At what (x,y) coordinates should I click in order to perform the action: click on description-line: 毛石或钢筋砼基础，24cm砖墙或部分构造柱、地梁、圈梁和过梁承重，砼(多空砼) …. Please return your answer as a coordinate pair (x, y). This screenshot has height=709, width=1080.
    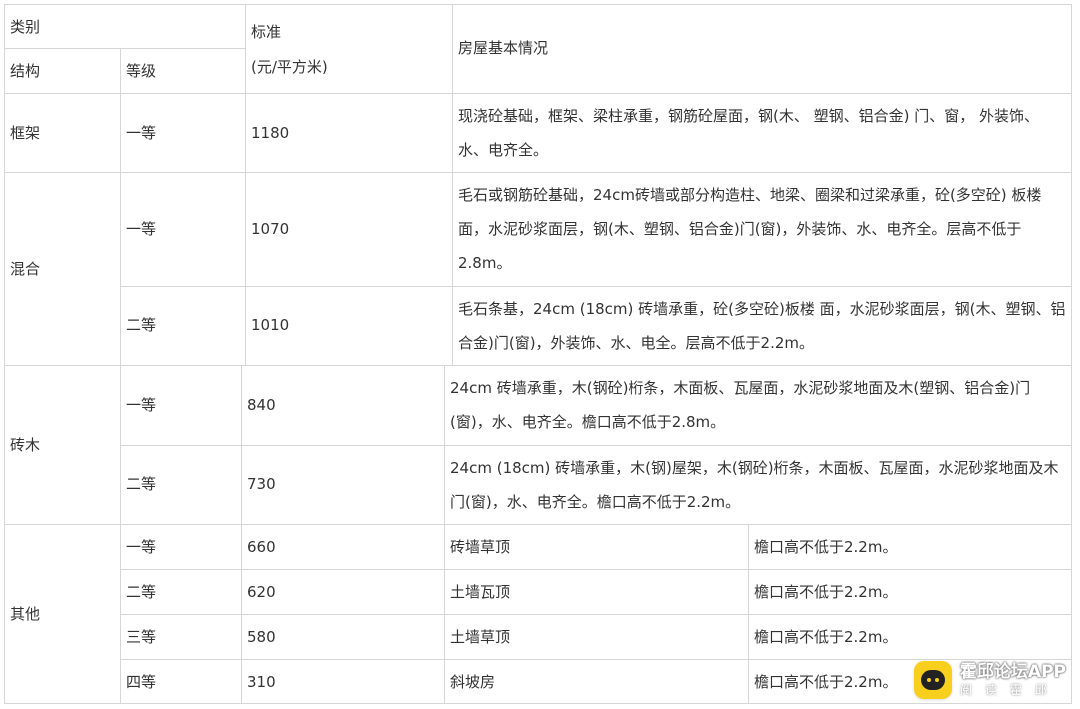
    Looking at the image, I should click on (750, 195).